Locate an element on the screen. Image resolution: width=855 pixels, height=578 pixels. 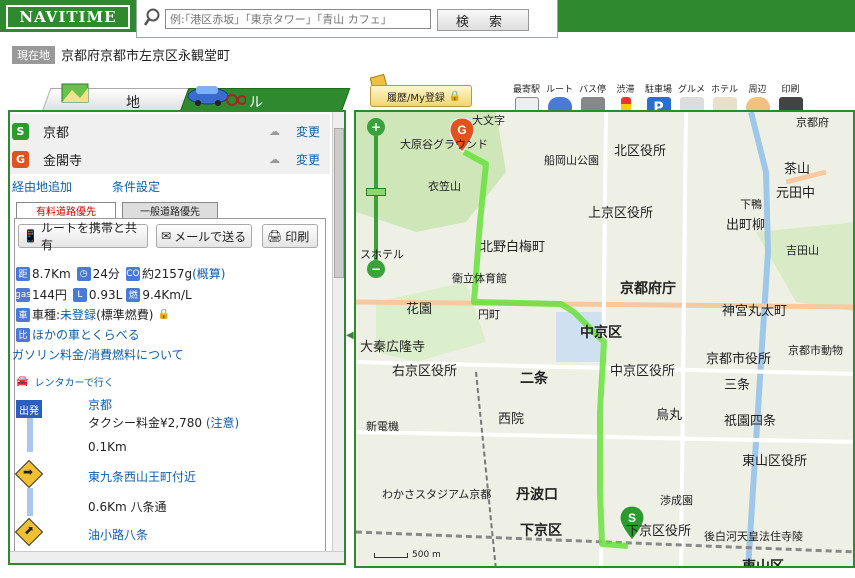
start-change-link: 変更 is located at coordinates (308, 131).